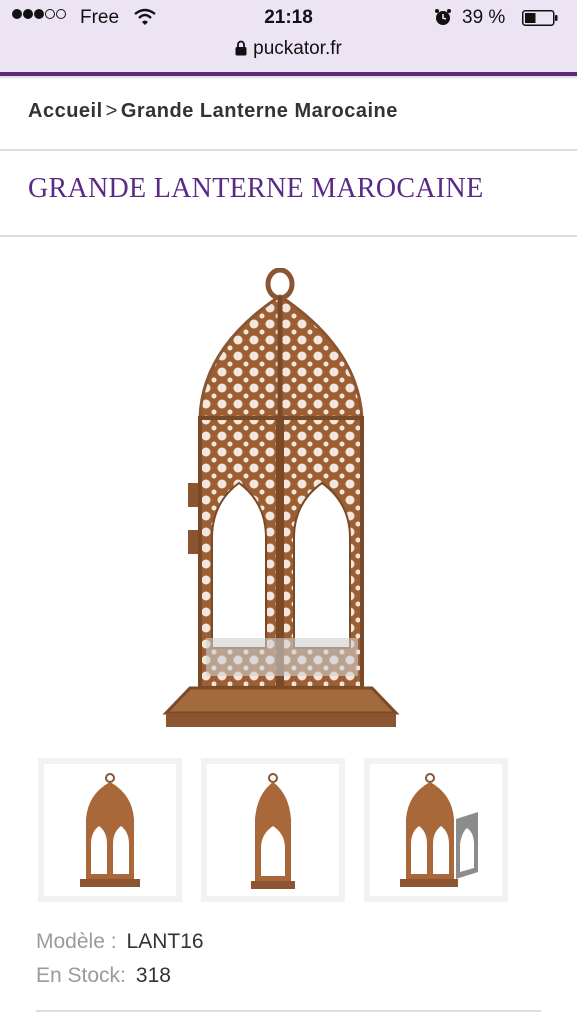 This screenshot has width=577, height=1024. Describe the element at coordinates (256, 188) in the screenshot. I see `page-title: GRANDE LANTERNE MAROCAINE` at that location.